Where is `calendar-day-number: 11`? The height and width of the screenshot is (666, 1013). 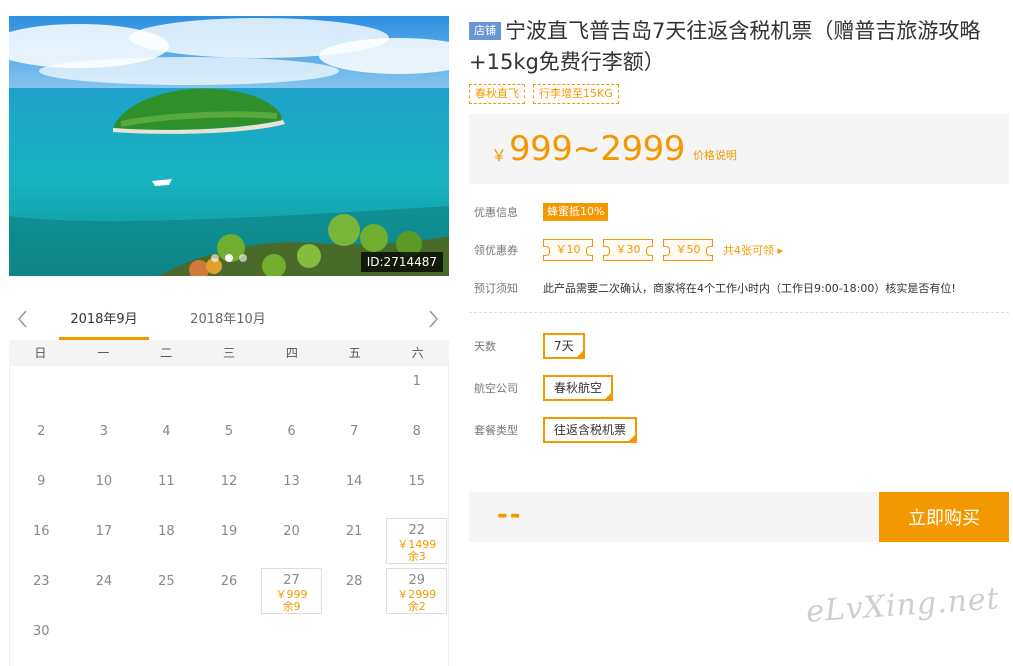
calendar-day-number: 11 is located at coordinates (166, 481).